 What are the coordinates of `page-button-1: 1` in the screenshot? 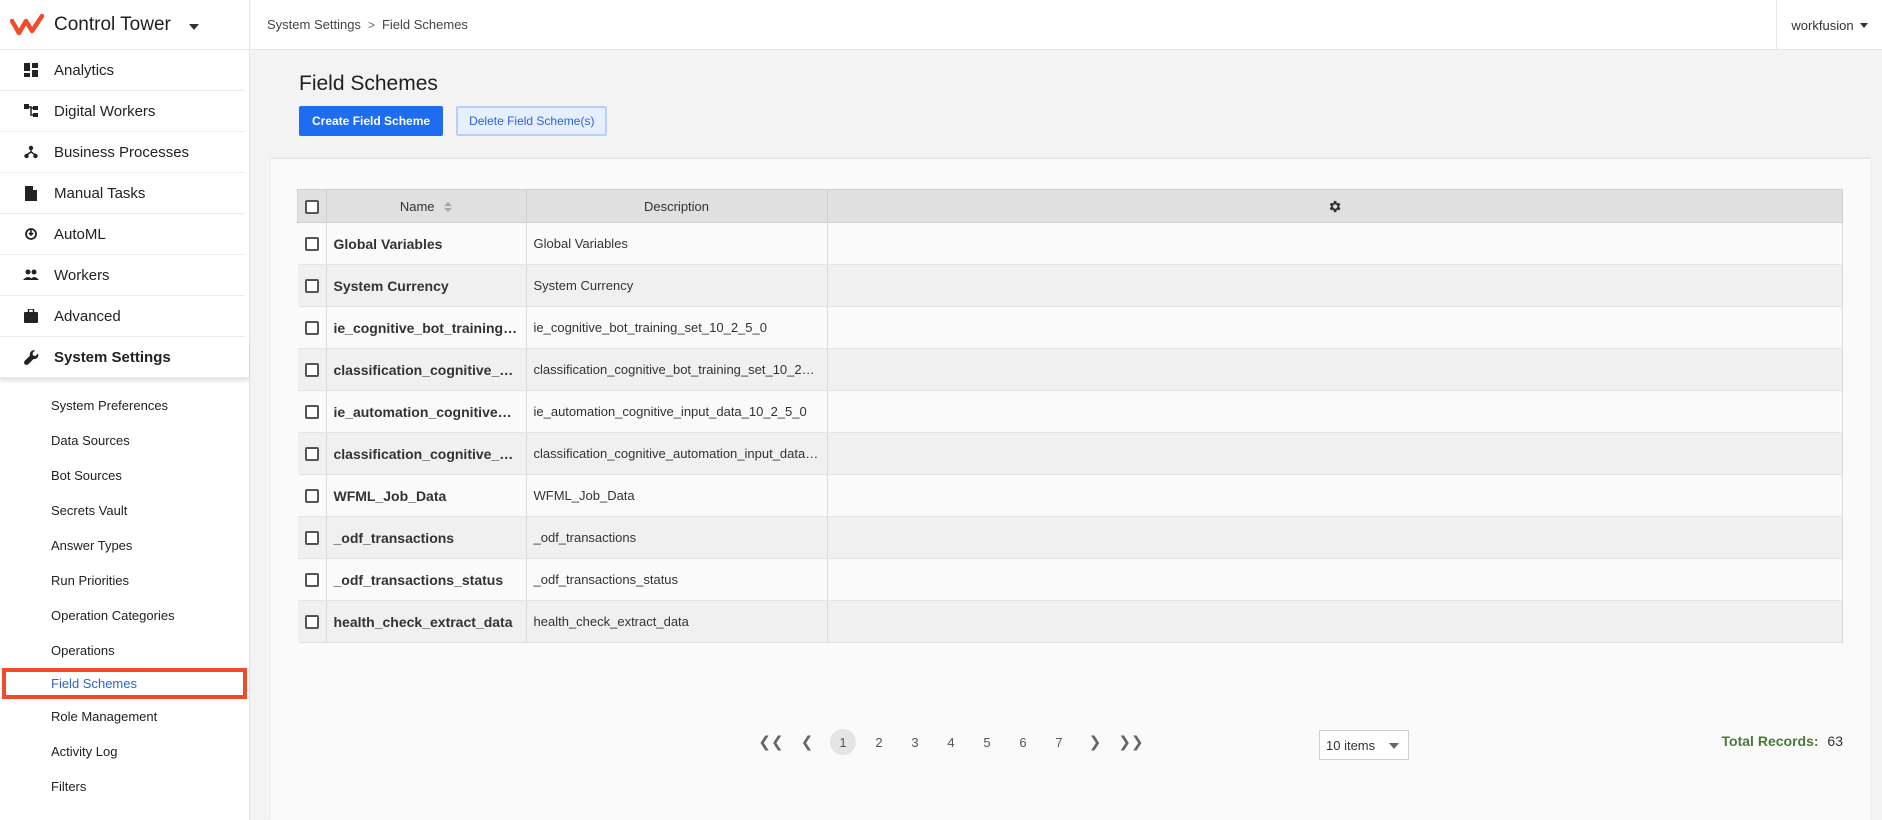 It's located at (843, 742).